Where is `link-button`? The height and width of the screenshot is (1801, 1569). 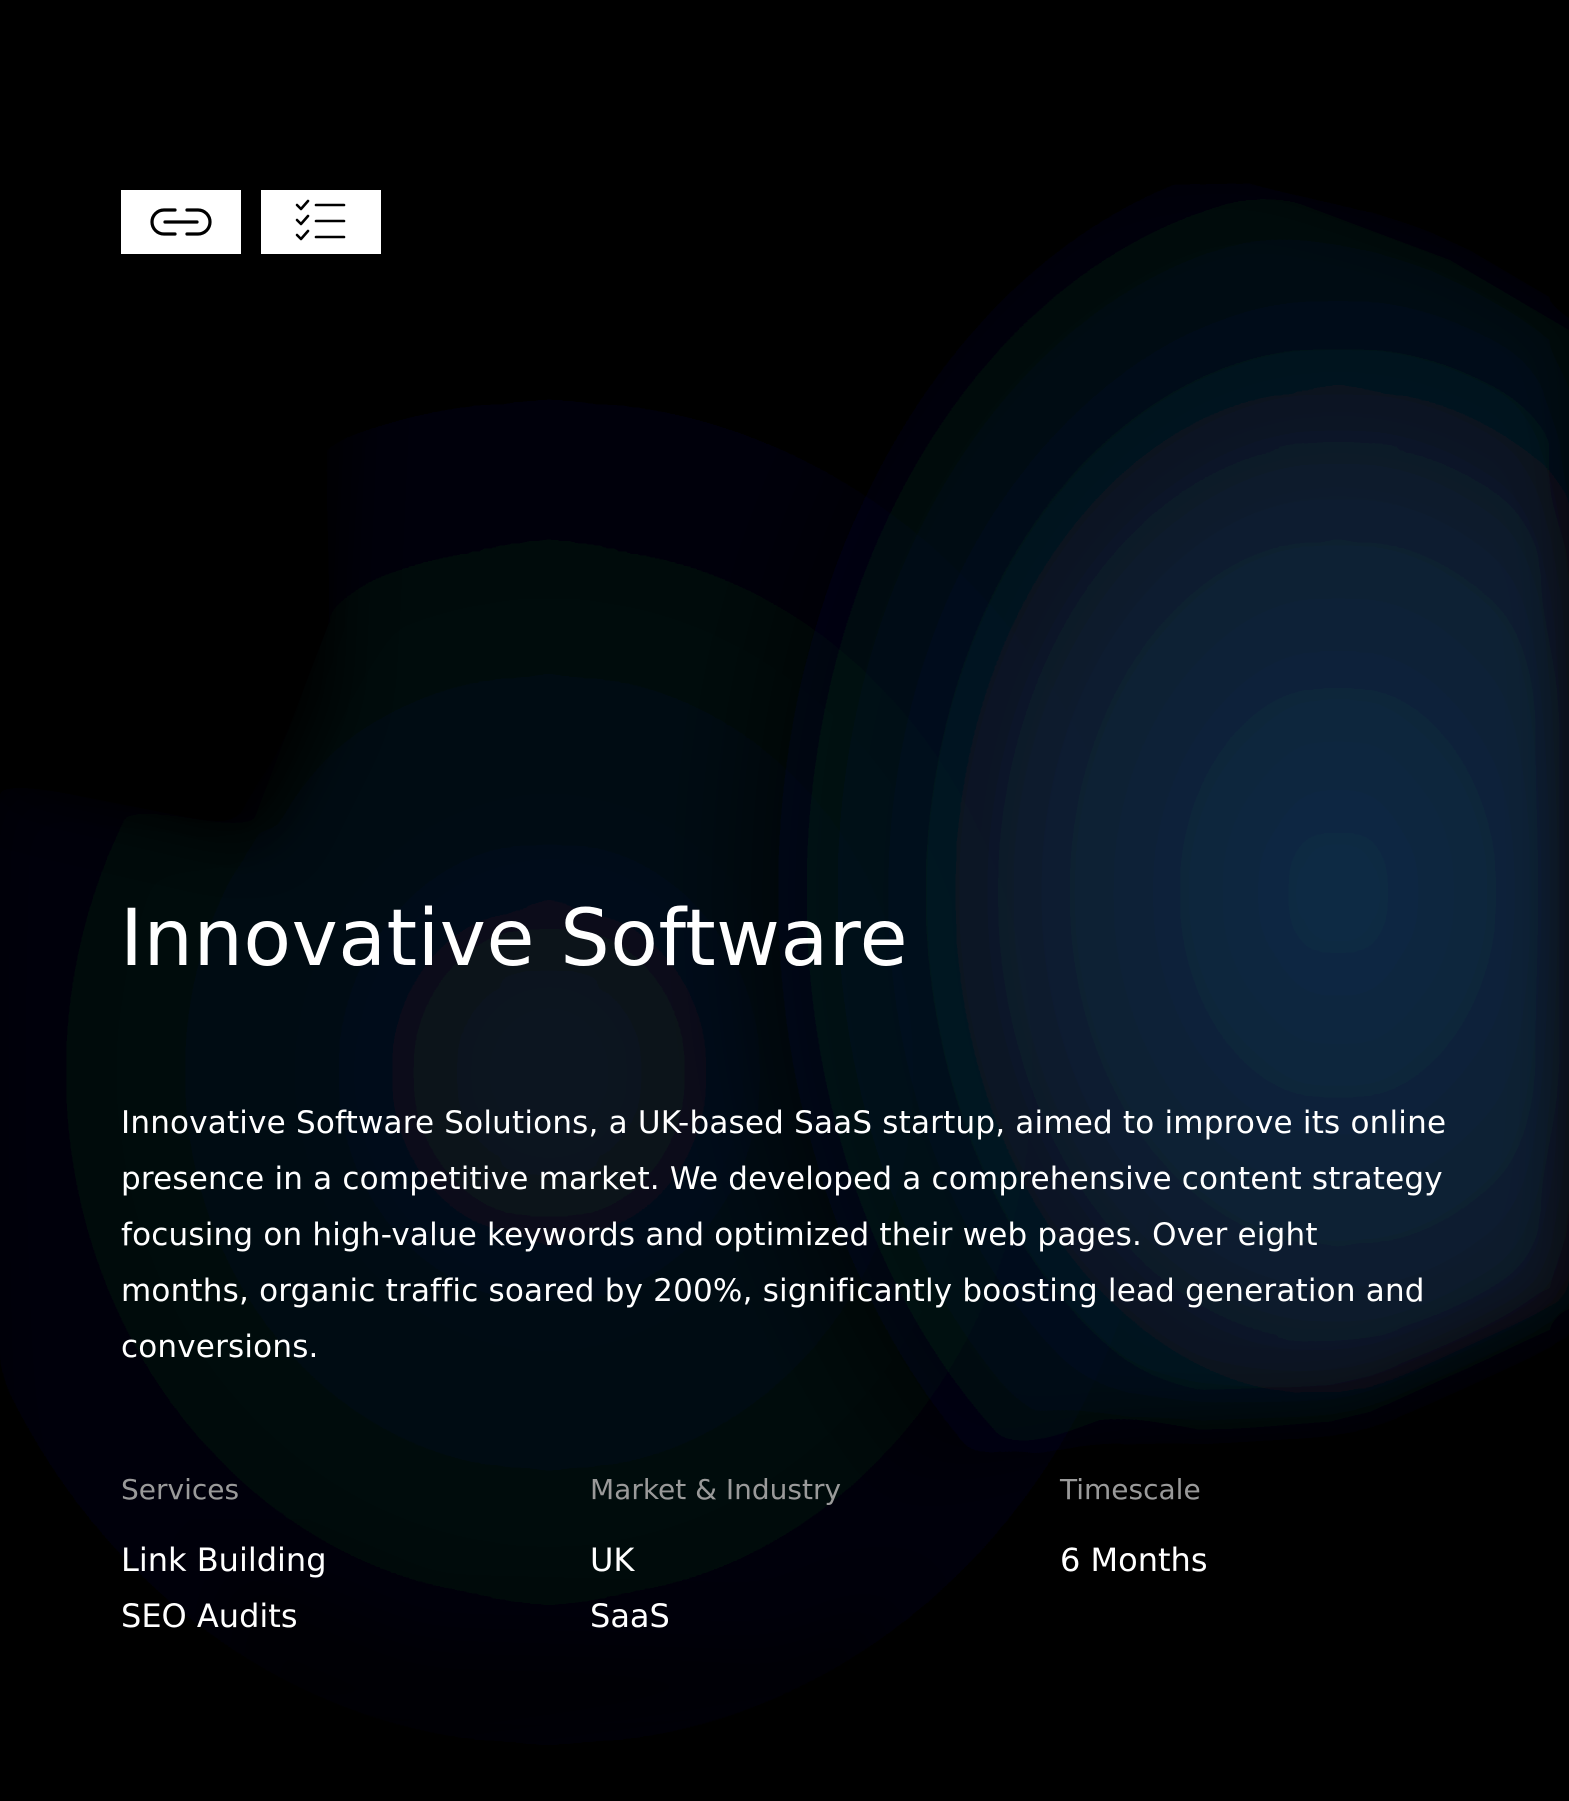 link-button is located at coordinates (181, 222).